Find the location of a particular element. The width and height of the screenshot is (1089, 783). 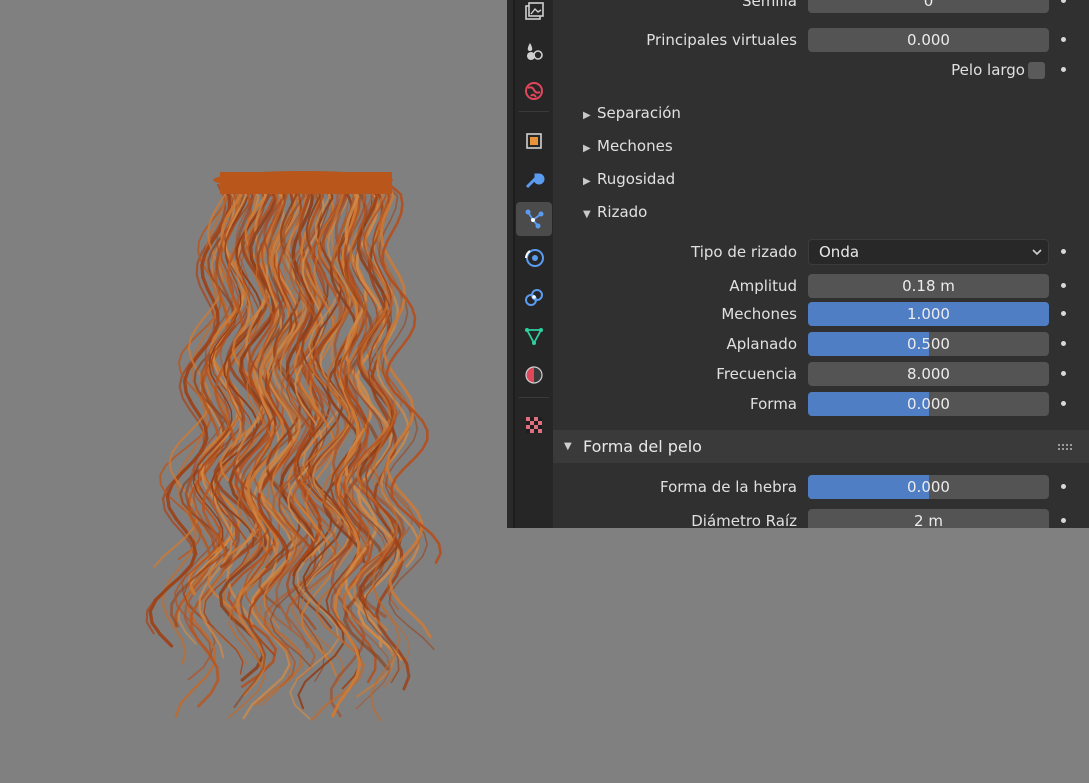

tab-world is located at coordinates (534, 91).